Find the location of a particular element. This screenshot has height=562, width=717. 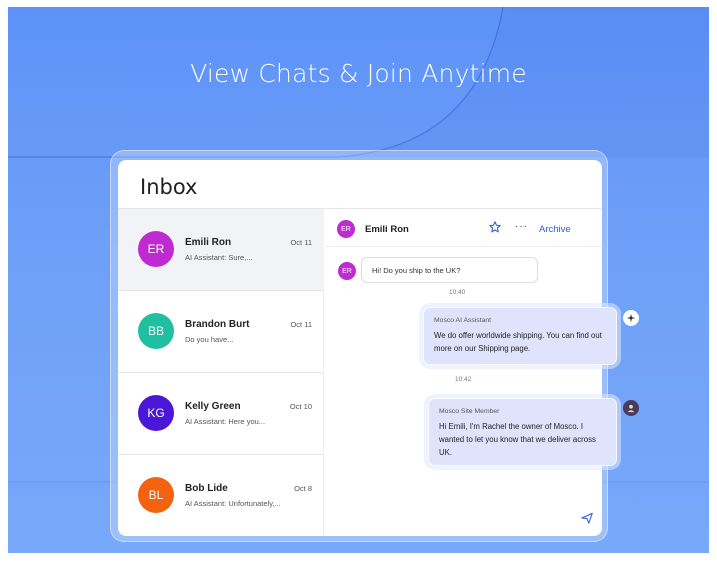

send-icon is located at coordinates (587, 518).